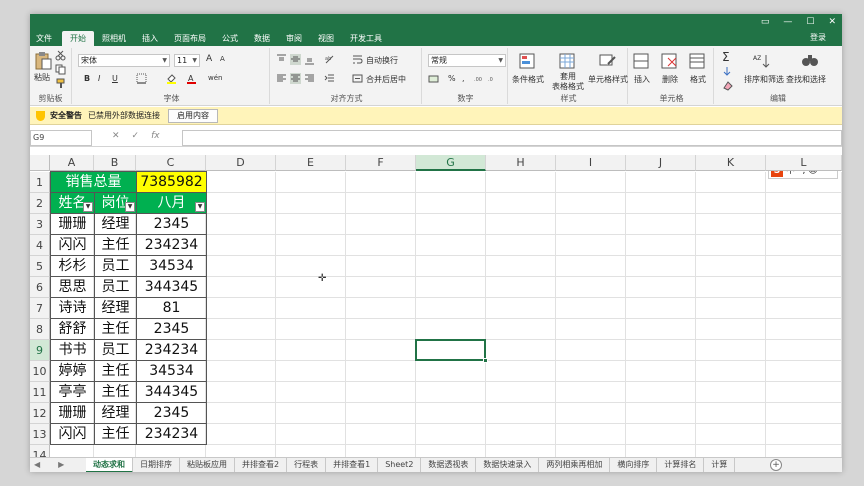 The width and height of the screenshot is (864, 486). I want to click on underline-button: U, so click(115, 78).